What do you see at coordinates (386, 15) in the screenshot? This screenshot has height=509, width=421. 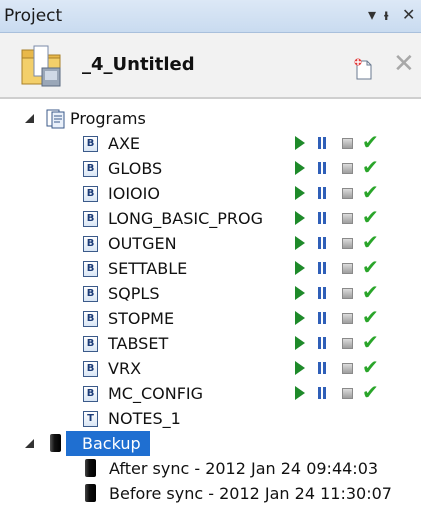 I see `pin-icon: ᵼ` at bounding box center [386, 15].